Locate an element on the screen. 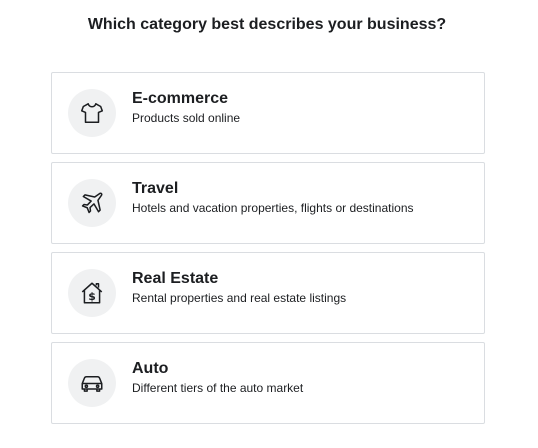  option-title: Real Estate is located at coordinates (175, 278).